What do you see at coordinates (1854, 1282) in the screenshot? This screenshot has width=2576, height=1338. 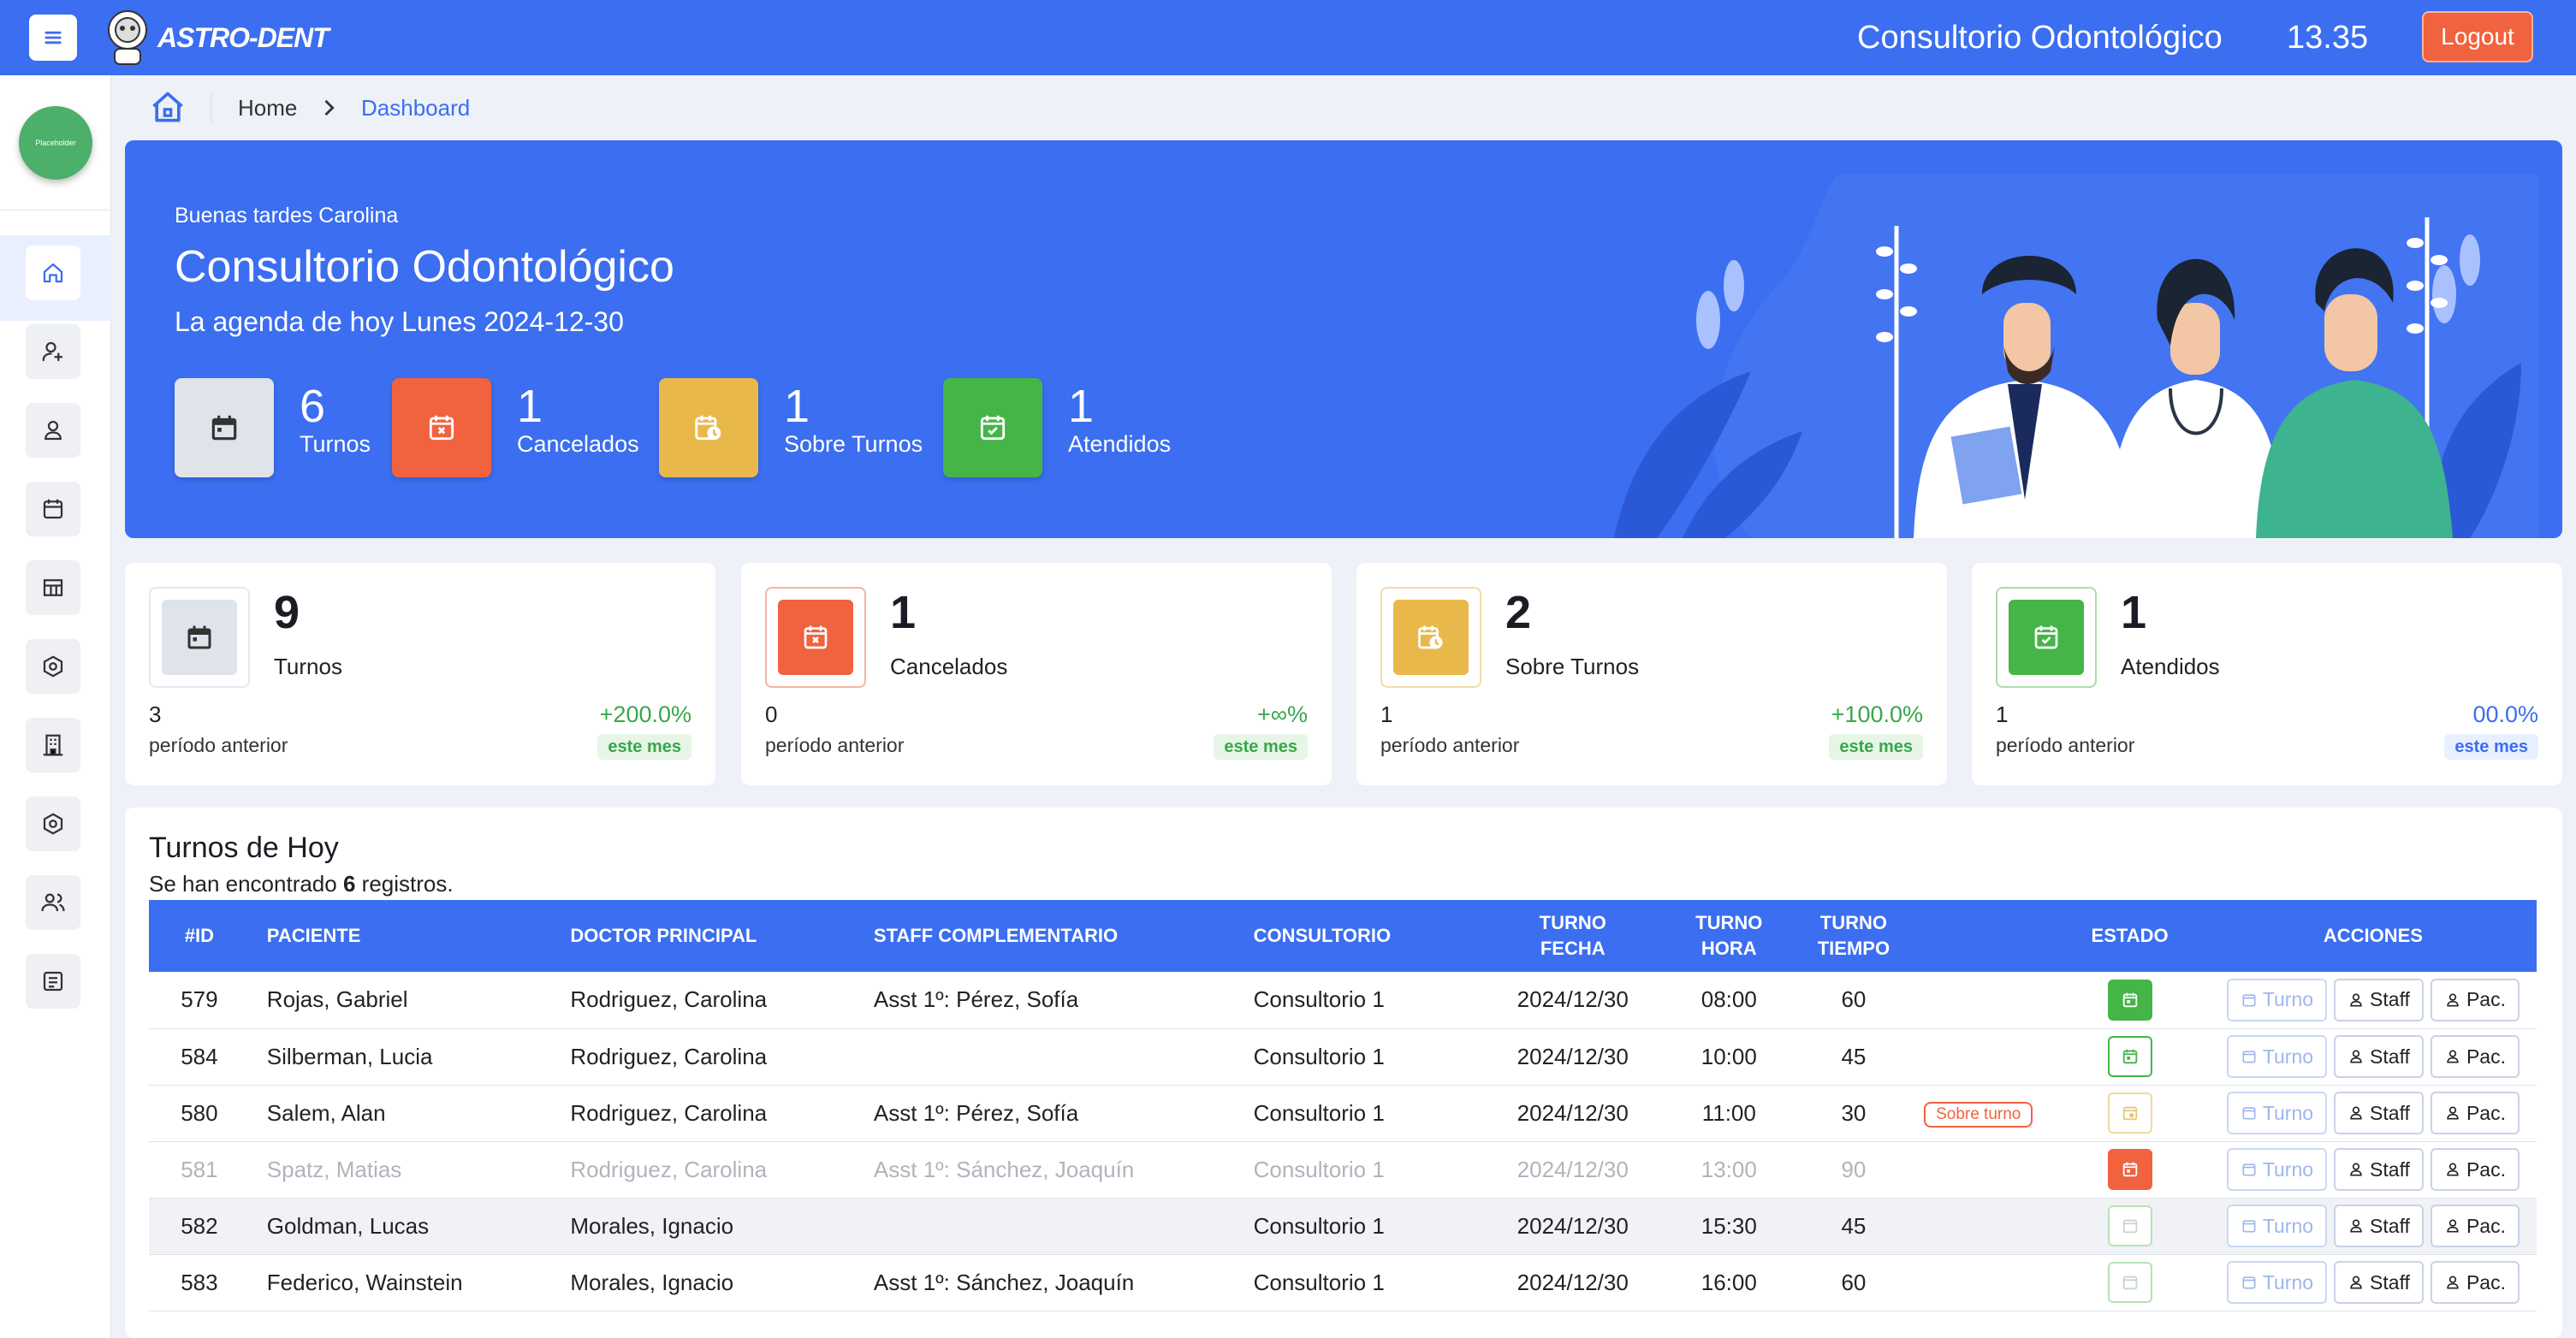 I see `cell-tiempo: 60` at bounding box center [1854, 1282].